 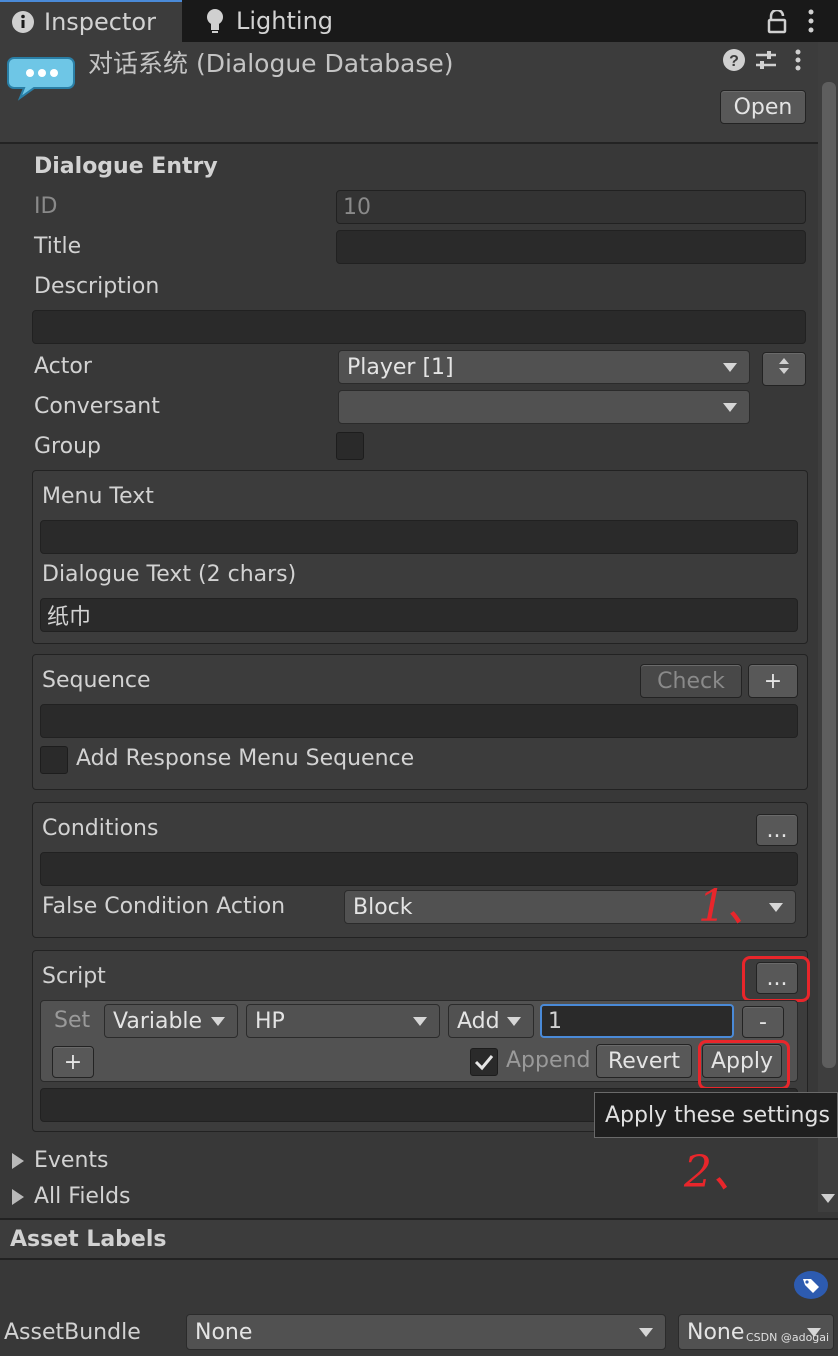 What do you see at coordinates (126, 166) in the screenshot?
I see `section-title: Dialogue Entry` at bounding box center [126, 166].